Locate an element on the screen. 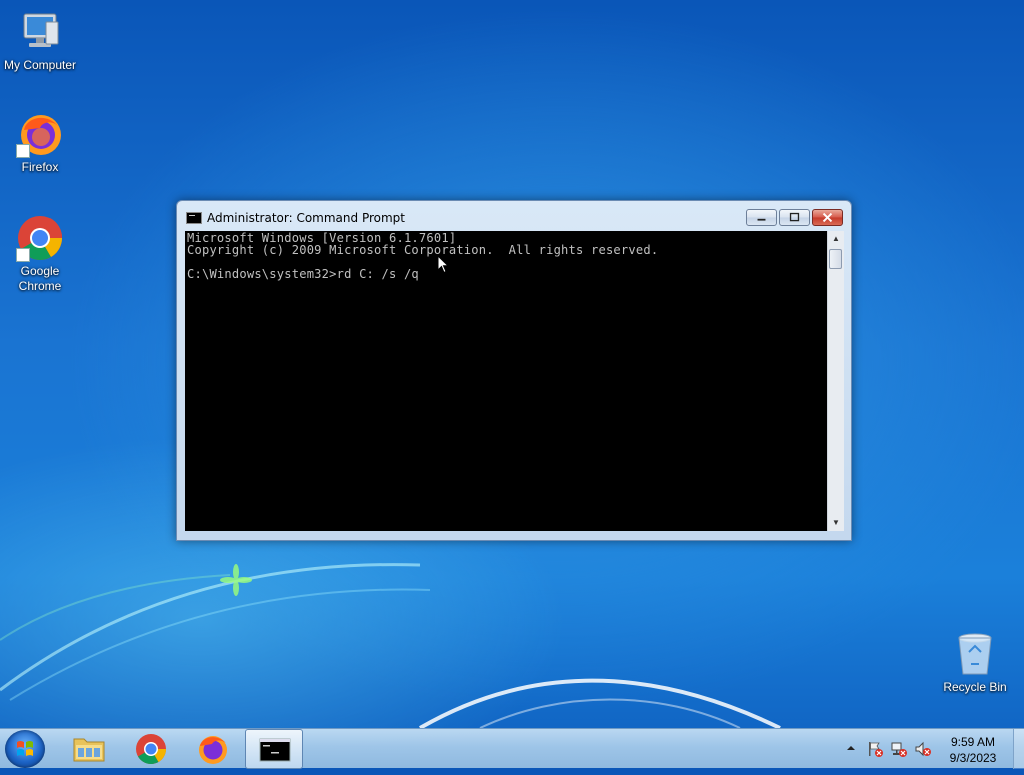 This screenshot has height=775, width=1024. console-prompt-line: C:\Windows\system32>rd C: /s /q is located at coordinates (303, 274).